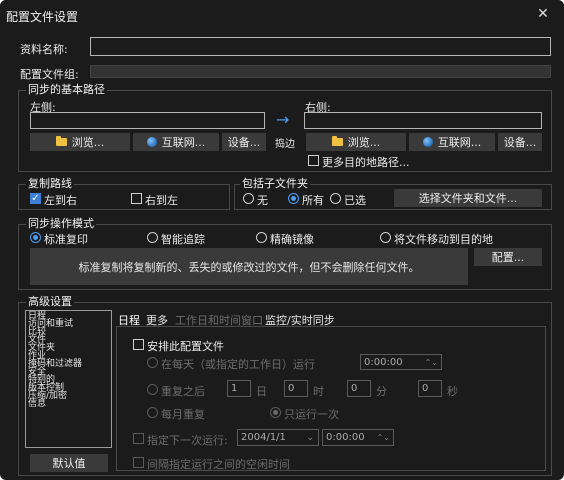 This screenshot has height=480, width=564. What do you see at coordinates (238, 364) in the screenshot?
I see `daily-label: 在每天（或指定的工作日）运行` at bounding box center [238, 364].